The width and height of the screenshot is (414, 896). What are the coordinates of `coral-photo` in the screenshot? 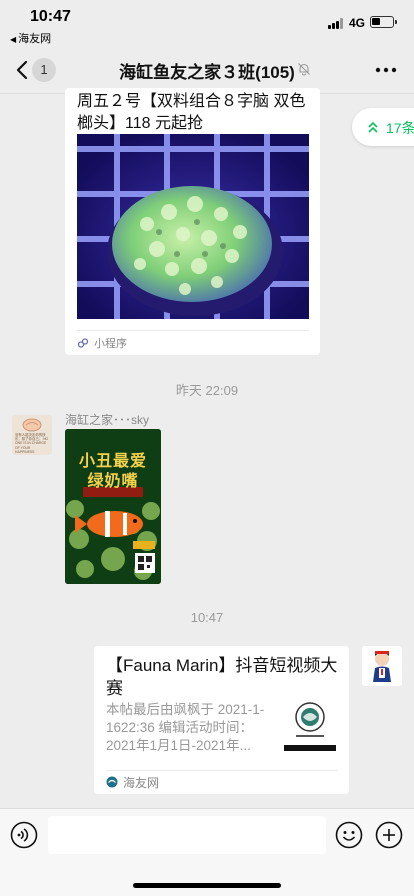 It's located at (193, 226).